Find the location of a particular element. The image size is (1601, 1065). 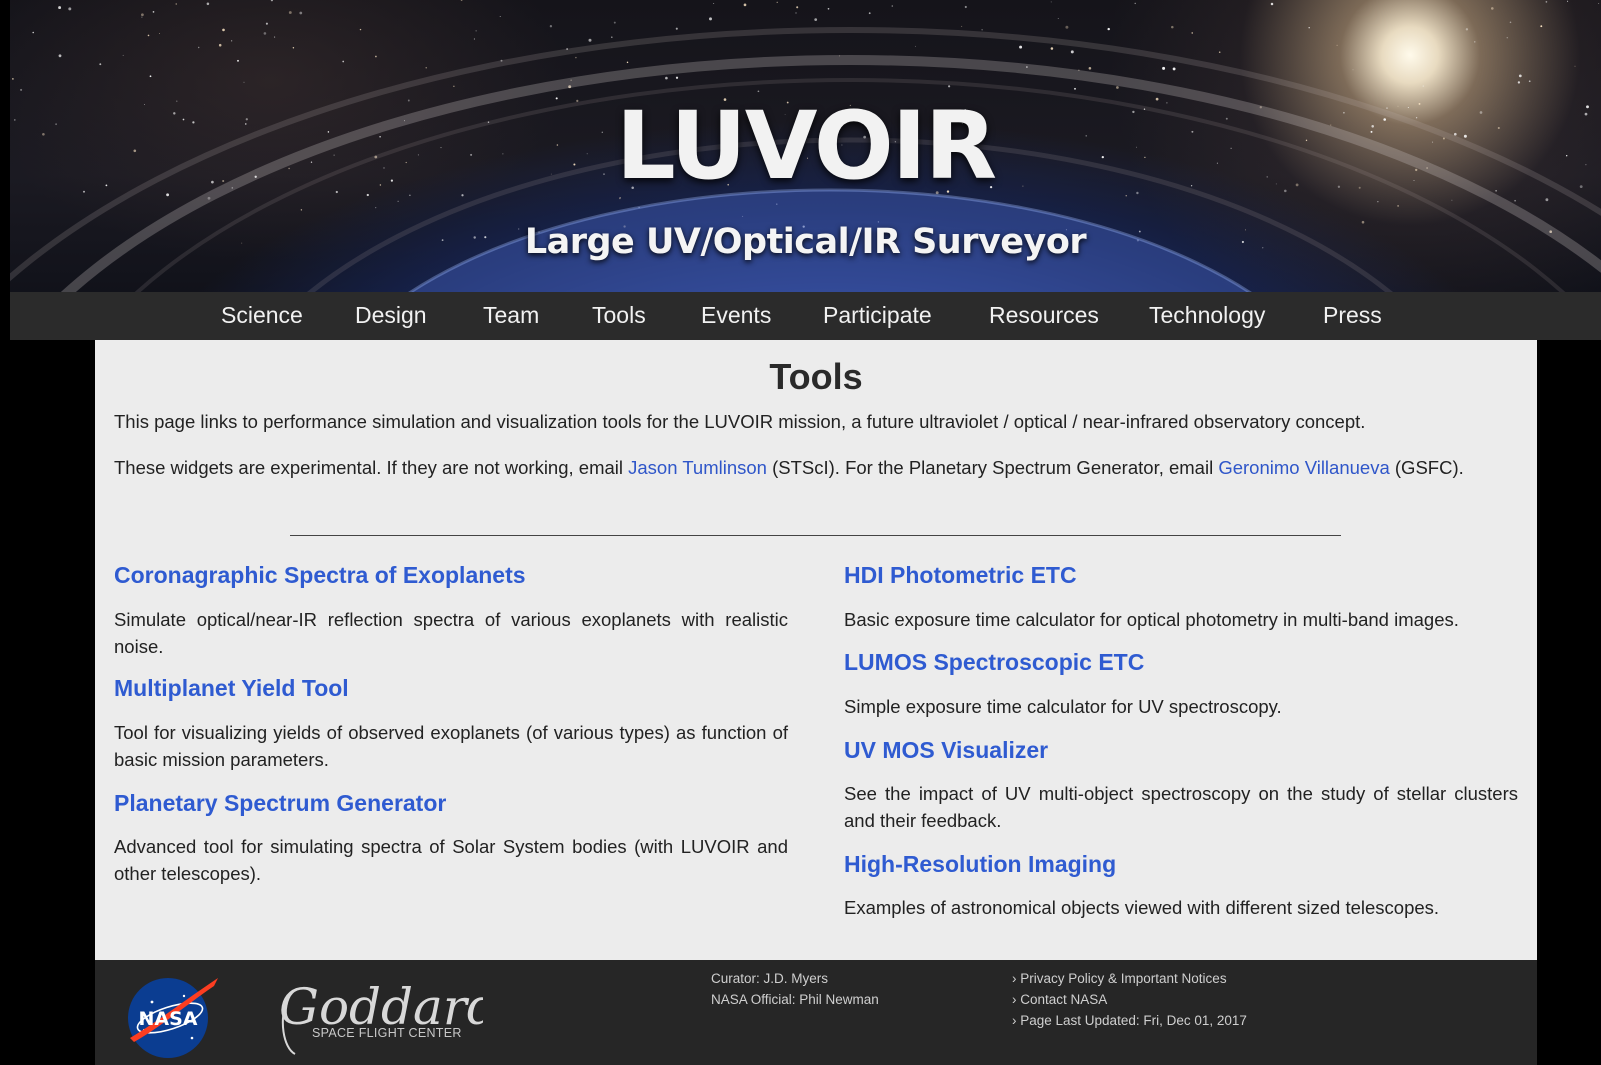

nav-item-participate: Participate is located at coordinates (877, 315).